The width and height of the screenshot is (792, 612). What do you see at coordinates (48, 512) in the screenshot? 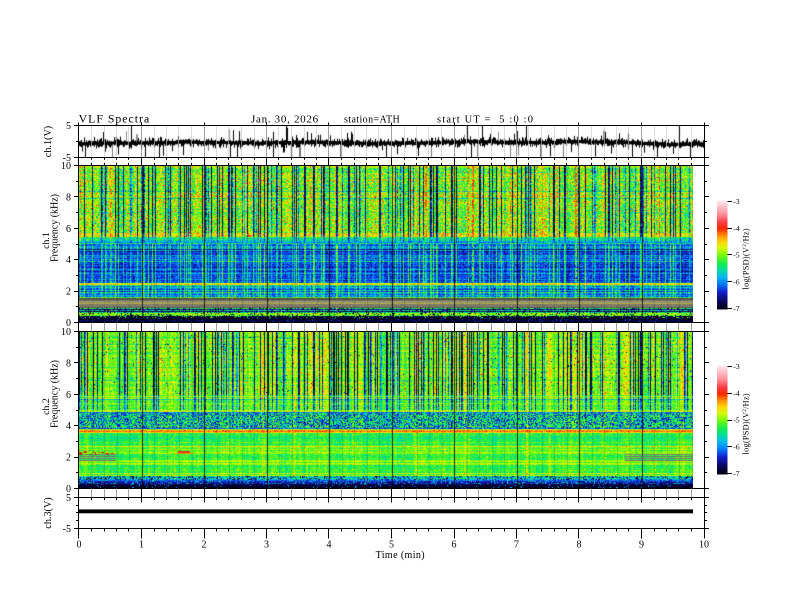
I see `svg-text: ch.3(V)` at bounding box center [48, 512].